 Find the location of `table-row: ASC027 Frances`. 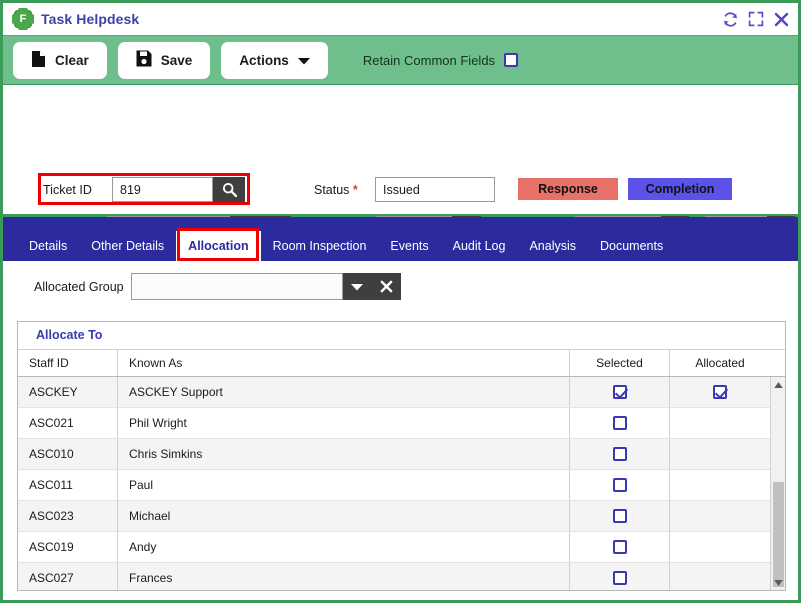

table-row: ASC027 Frances is located at coordinates (394, 576).